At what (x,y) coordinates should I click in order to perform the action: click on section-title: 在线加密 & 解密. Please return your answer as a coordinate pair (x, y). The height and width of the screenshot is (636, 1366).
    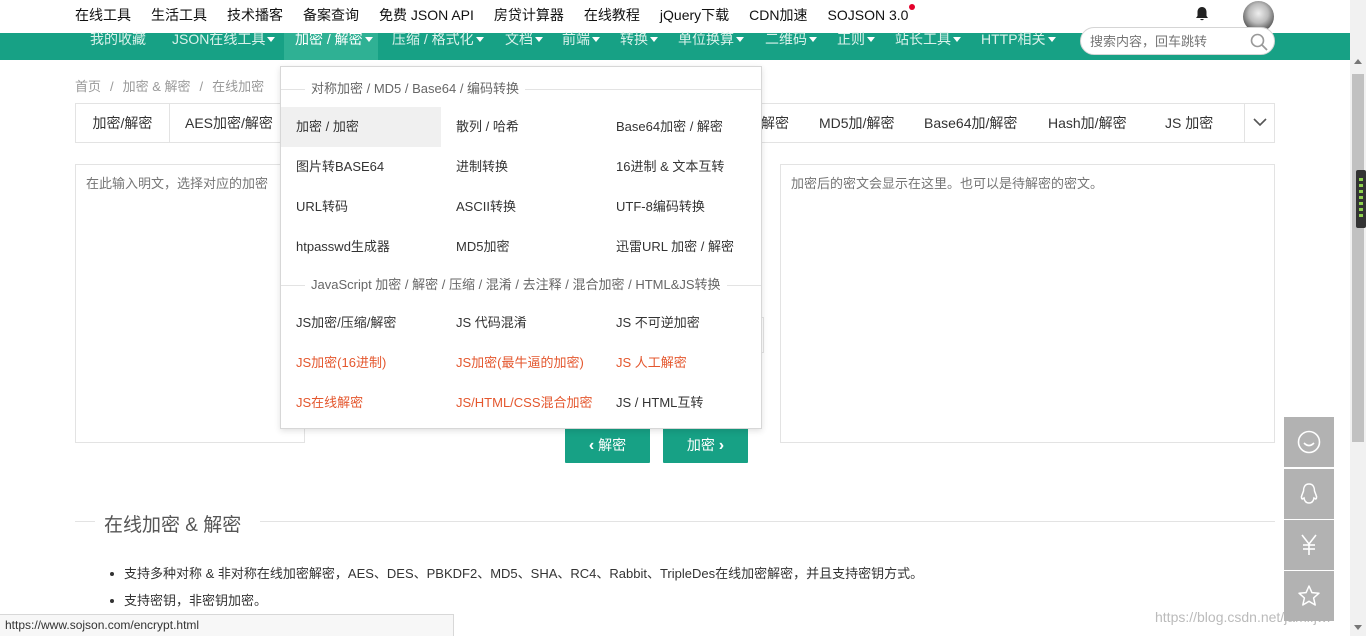
    Looking at the image, I should click on (173, 525).